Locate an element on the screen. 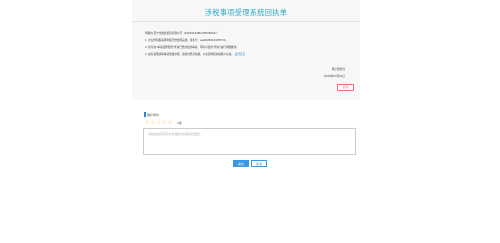 Image resolution: width=500 pixels, height=243 pixels. rating-level-text: 0星 is located at coordinates (179, 123).